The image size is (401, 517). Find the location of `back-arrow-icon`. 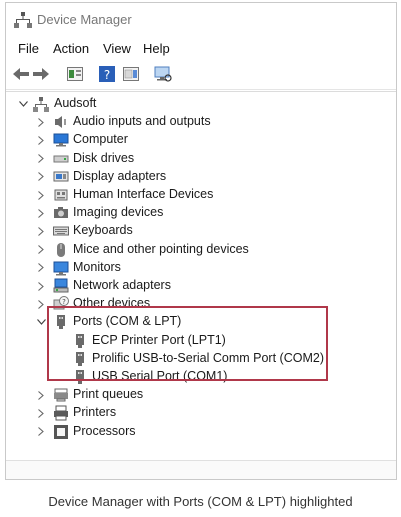

back-arrow-icon is located at coordinates (21, 74).